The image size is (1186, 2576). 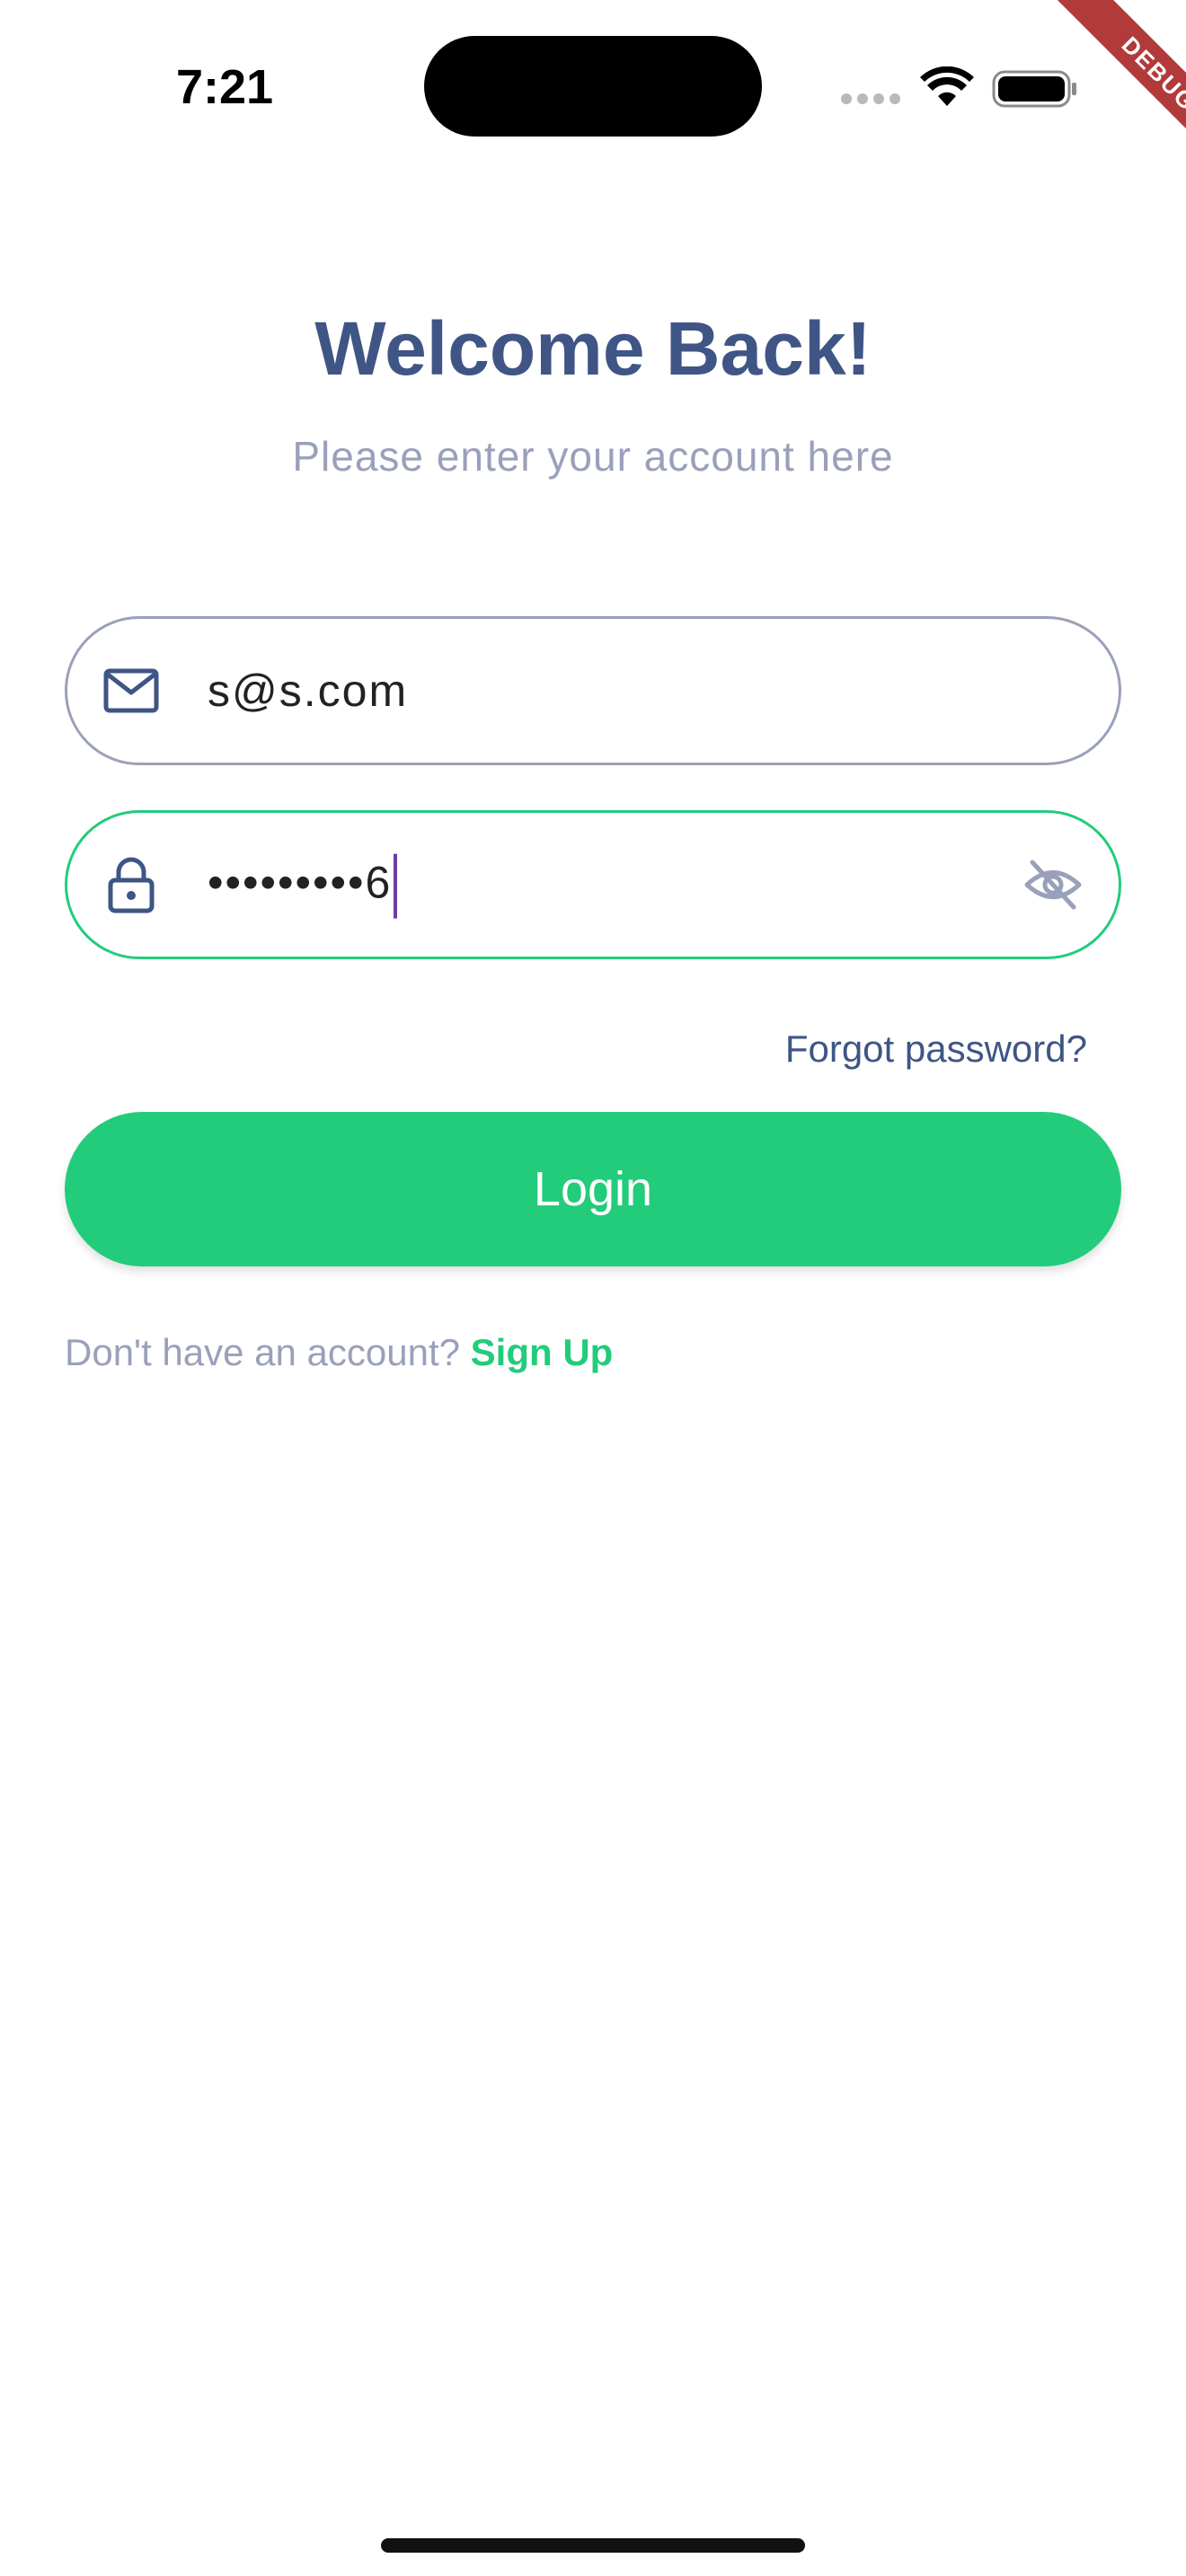 I want to click on signup-link: Sign Up, so click(x=542, y=1352).